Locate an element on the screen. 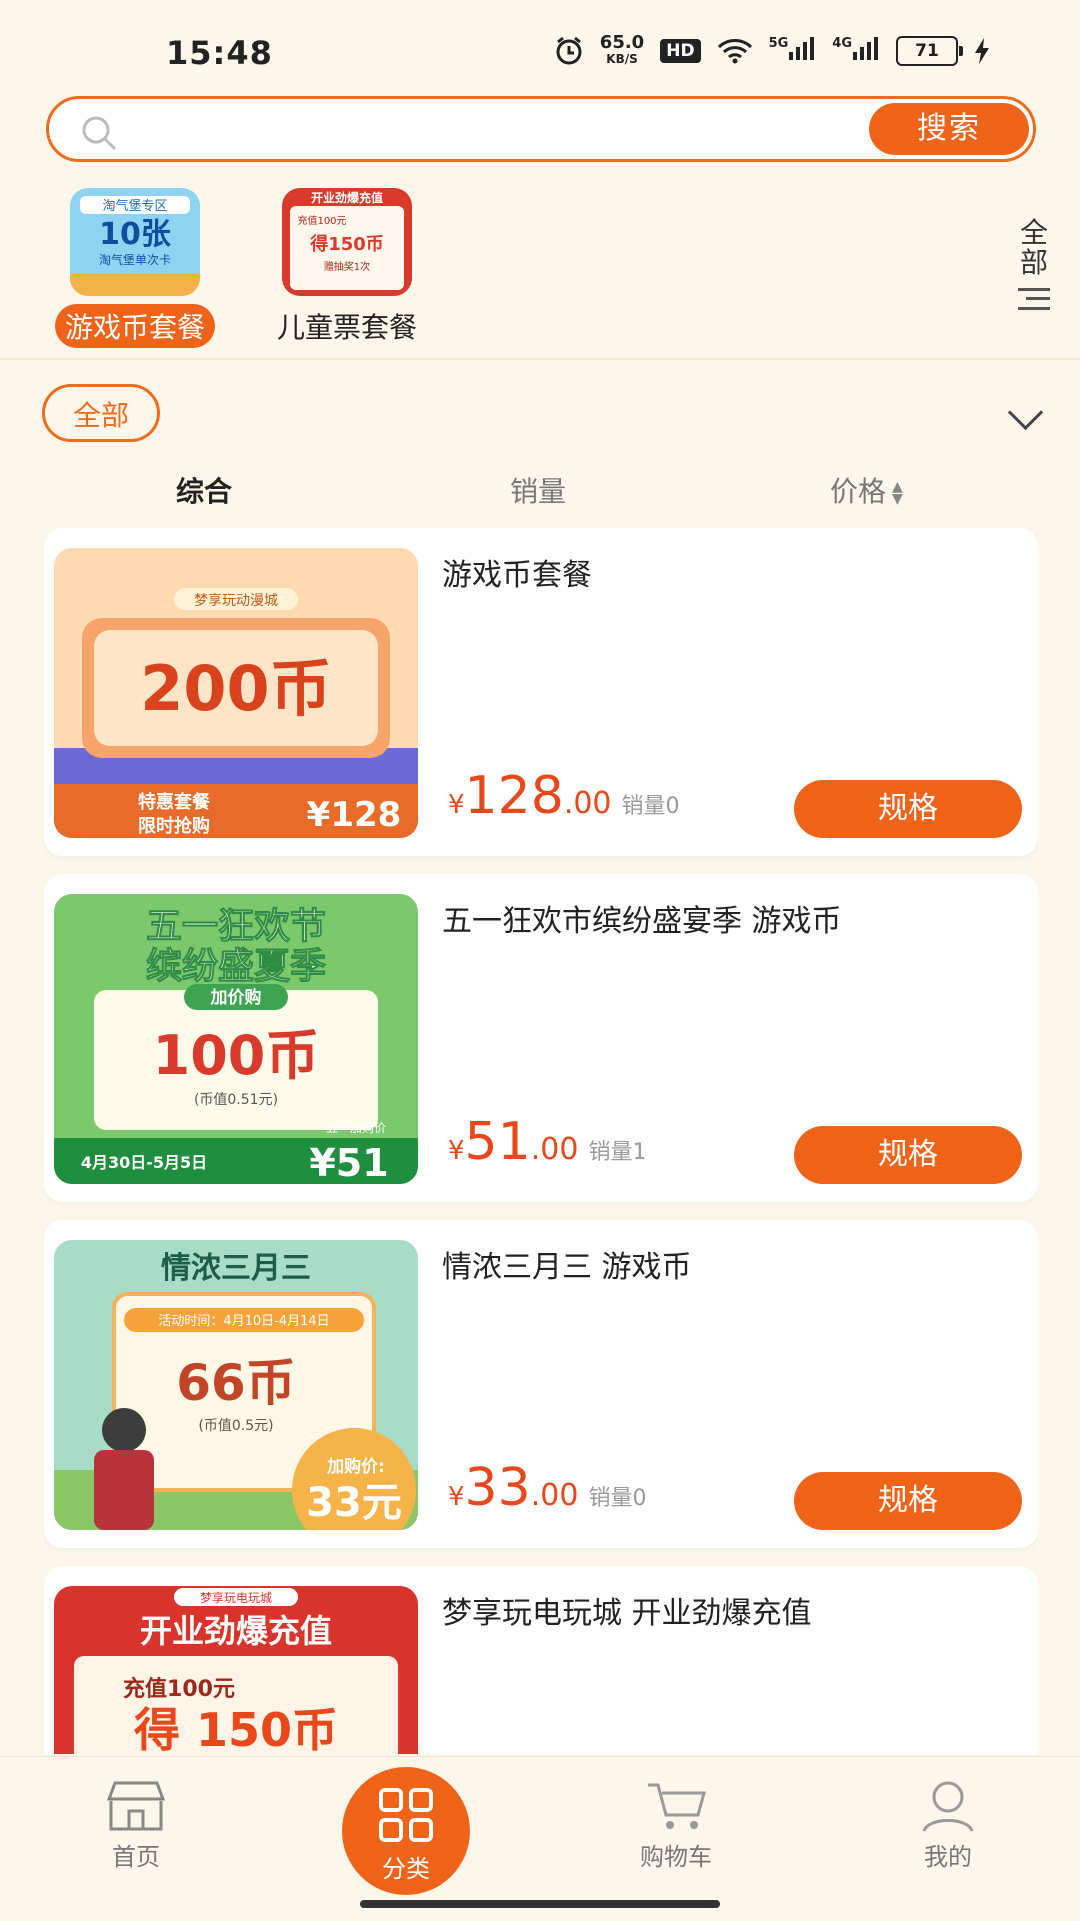 This screenshot has width=1080, height=1921. product-image: 梦享玩电玩城 开业劲爆充值 充值100元 得 150币 is located at coordinates (236, 1670).